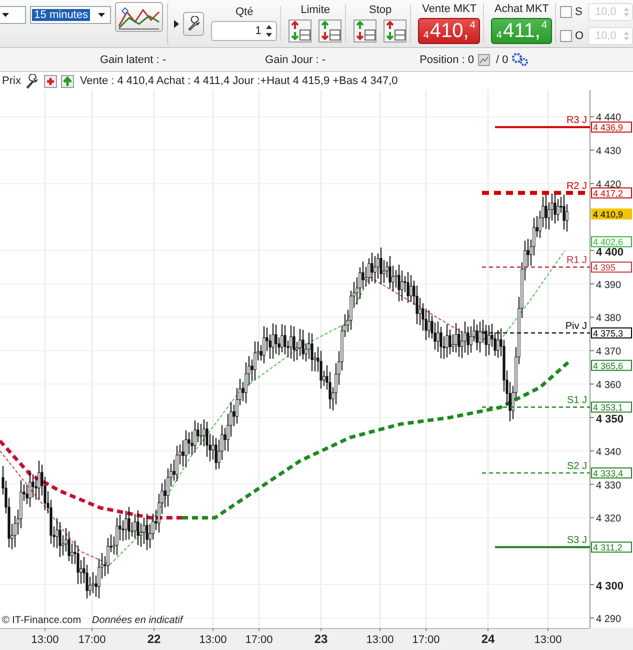 Image resolution: width=633 pixels, height=650 pixels. I want to click on axis-label: 4 330, so click(609, 486).